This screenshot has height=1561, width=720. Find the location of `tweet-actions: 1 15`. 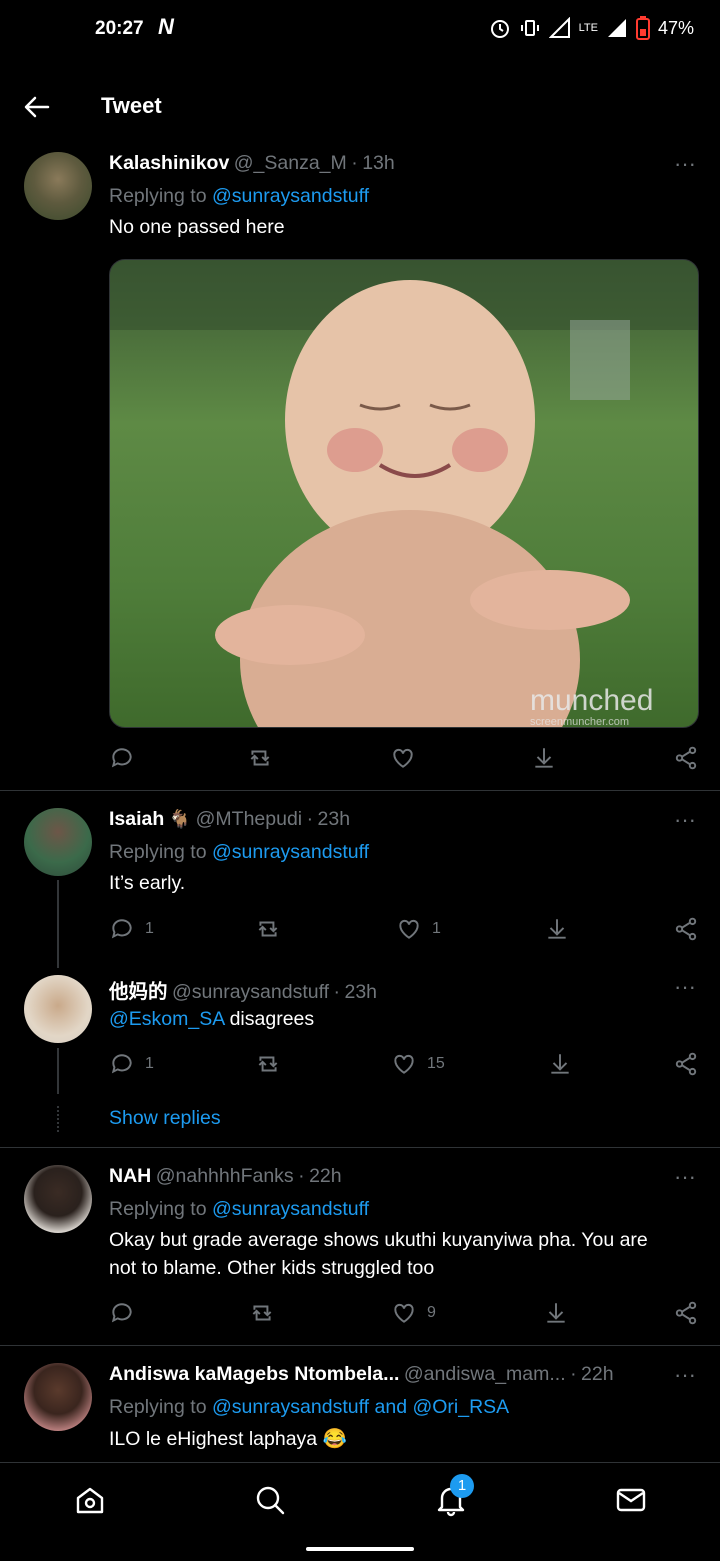

tweet-actions: 1 15 is located at coordinates (404, 1066).